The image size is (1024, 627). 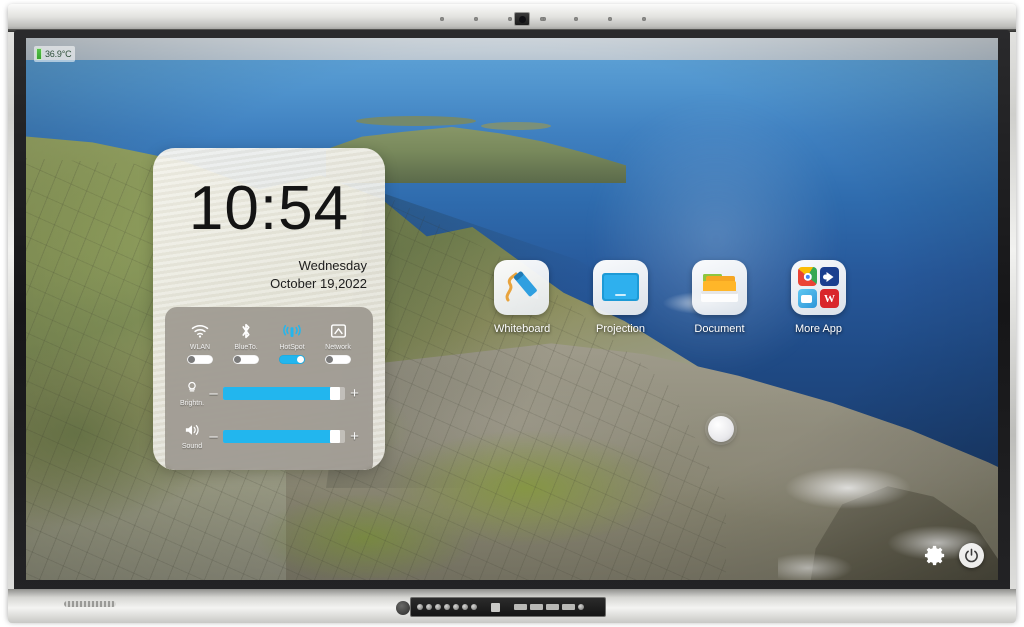 I want to click on sound-slider-row: Sound – +, so click(x=269, y=436).